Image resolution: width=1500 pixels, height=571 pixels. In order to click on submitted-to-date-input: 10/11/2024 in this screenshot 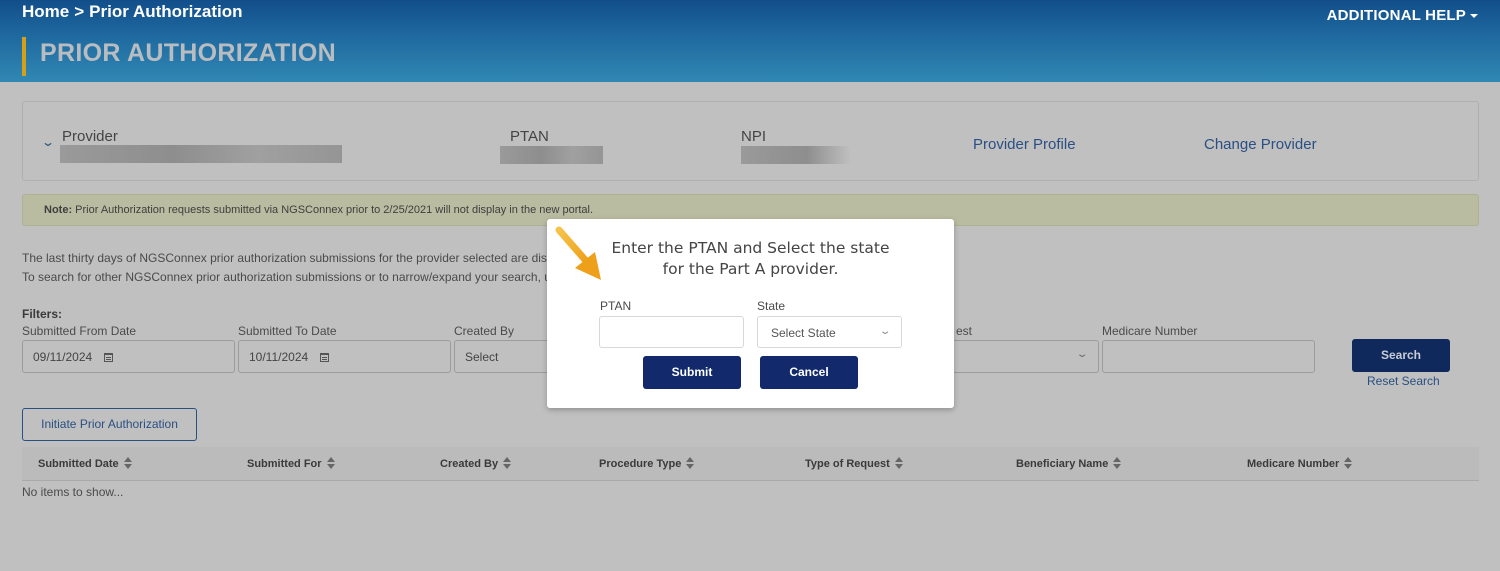, I will do `click(344, 356)`.